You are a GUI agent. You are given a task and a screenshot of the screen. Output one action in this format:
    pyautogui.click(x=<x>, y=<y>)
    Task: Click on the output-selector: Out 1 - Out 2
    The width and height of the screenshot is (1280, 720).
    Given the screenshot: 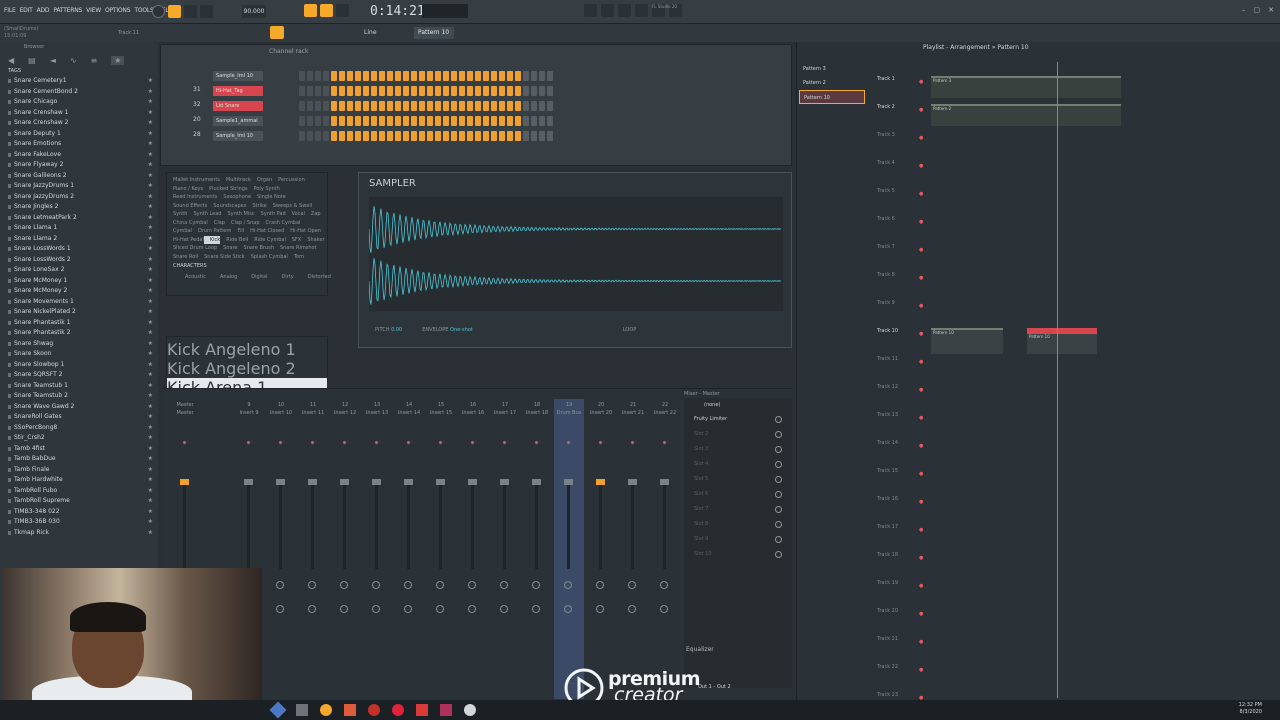 What is the action you would take?
    pyautogui.click(x=714, y=687)
    